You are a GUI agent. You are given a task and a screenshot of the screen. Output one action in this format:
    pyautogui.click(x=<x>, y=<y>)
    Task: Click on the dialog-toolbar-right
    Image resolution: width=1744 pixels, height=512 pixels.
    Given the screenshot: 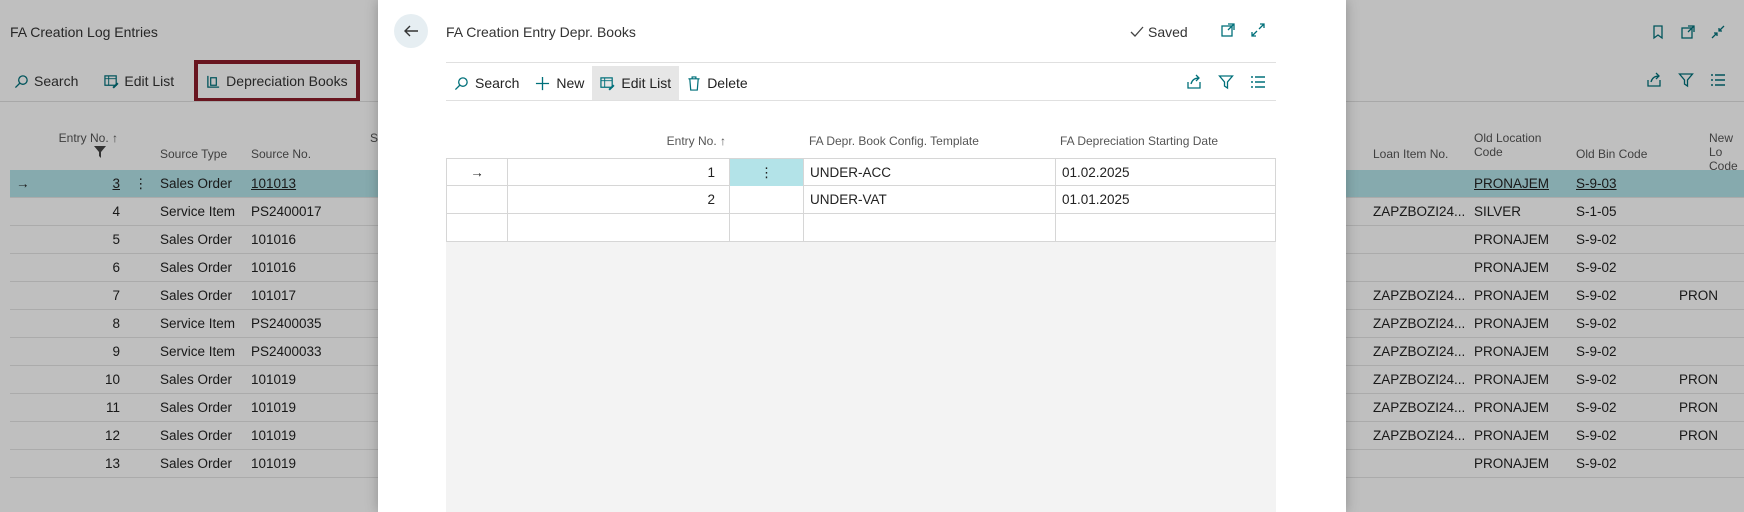 What is the action you would take?
    pyautogui.click(x=1226, y=82)
    